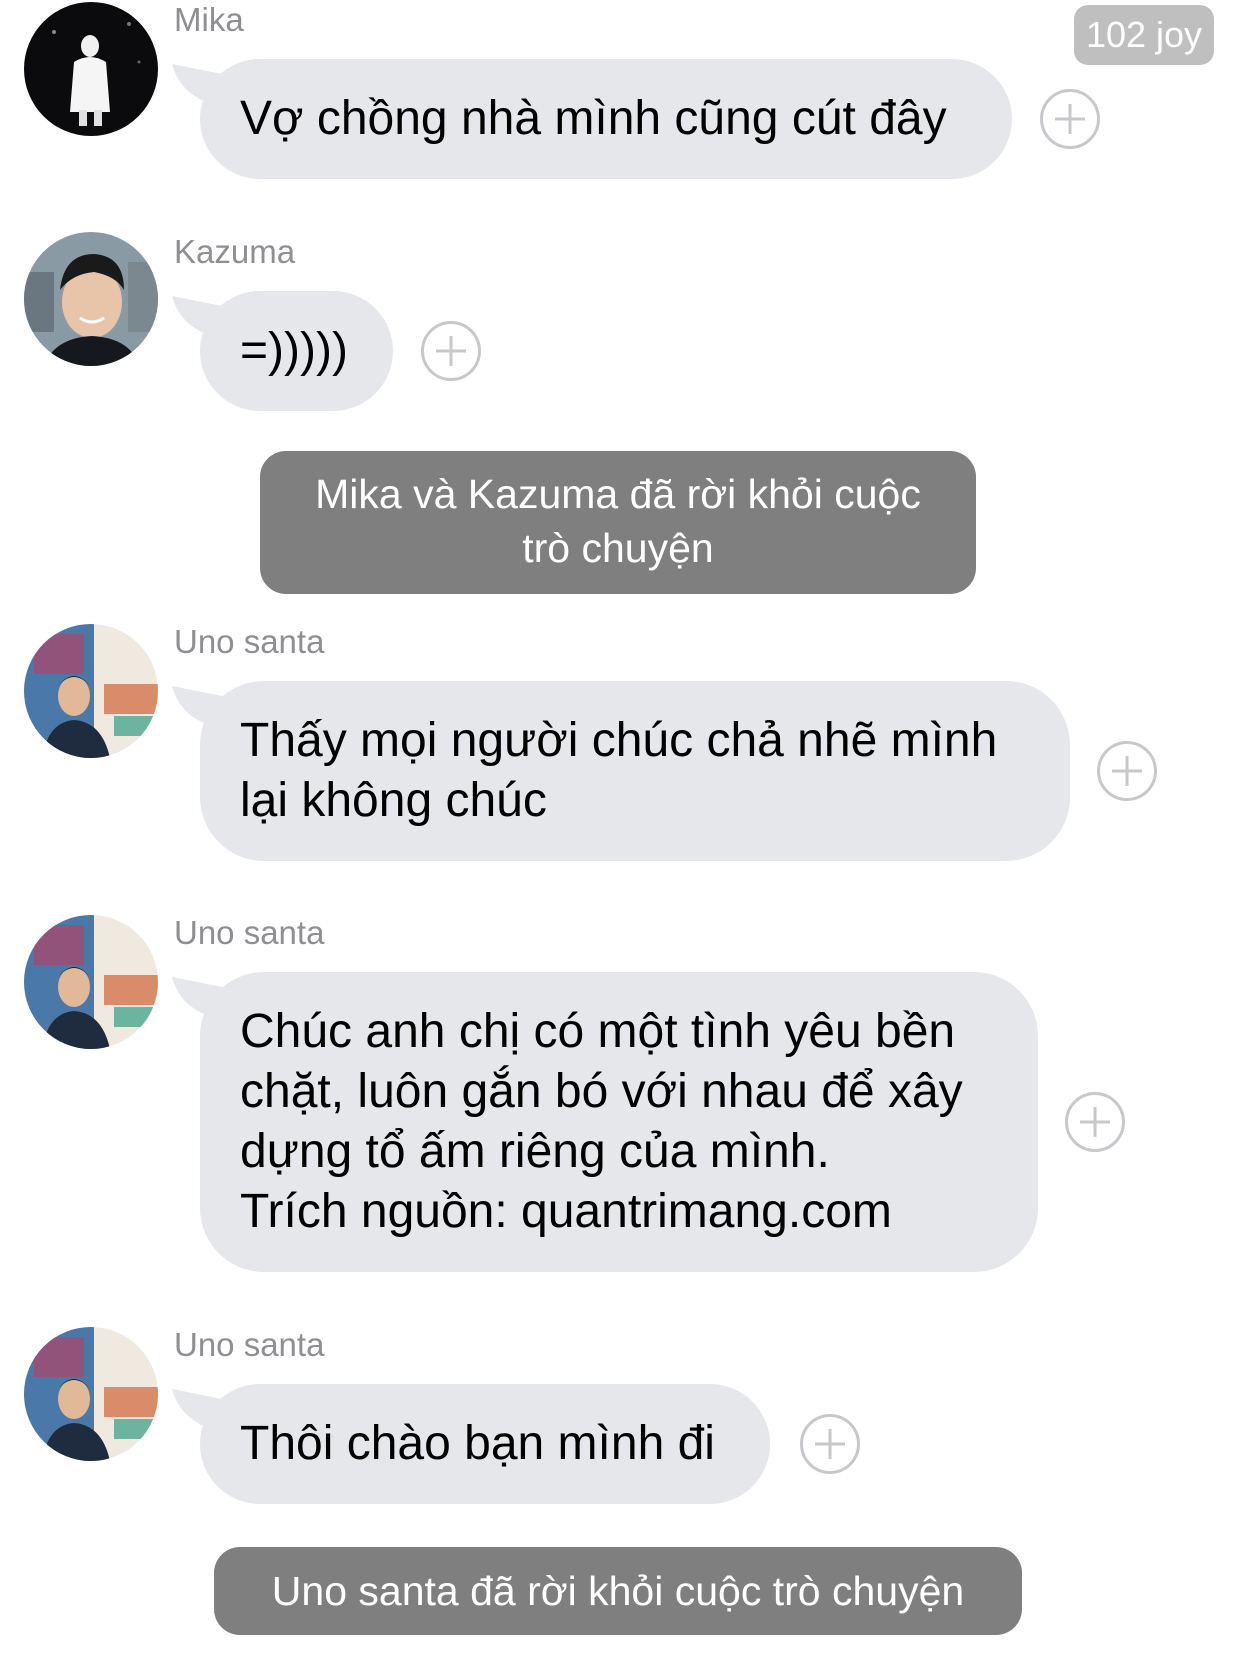 This screenshot has height=1654, width=1242. What do you see at coordinates (477, 1443) in the screenshot?
I see `message-text: Thôi chào bạn mình đi` at bounding box center [477, 1443].